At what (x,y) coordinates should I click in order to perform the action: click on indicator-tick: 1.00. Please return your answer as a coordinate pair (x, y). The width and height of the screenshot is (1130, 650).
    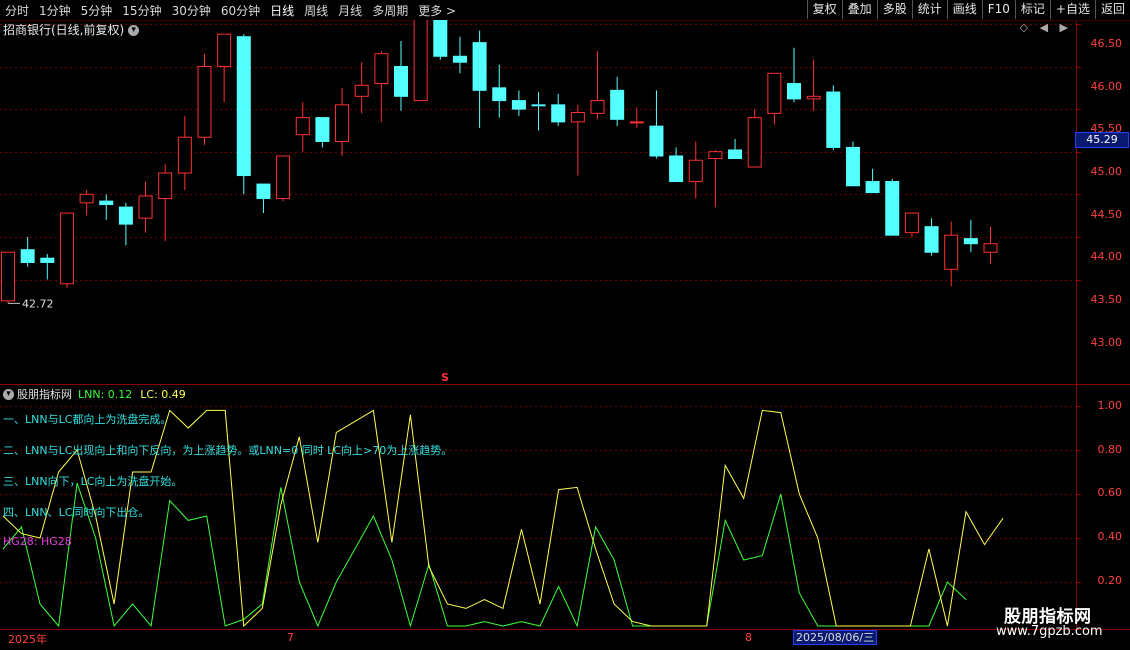
    Looking at the image, I should click on (1110, 405).